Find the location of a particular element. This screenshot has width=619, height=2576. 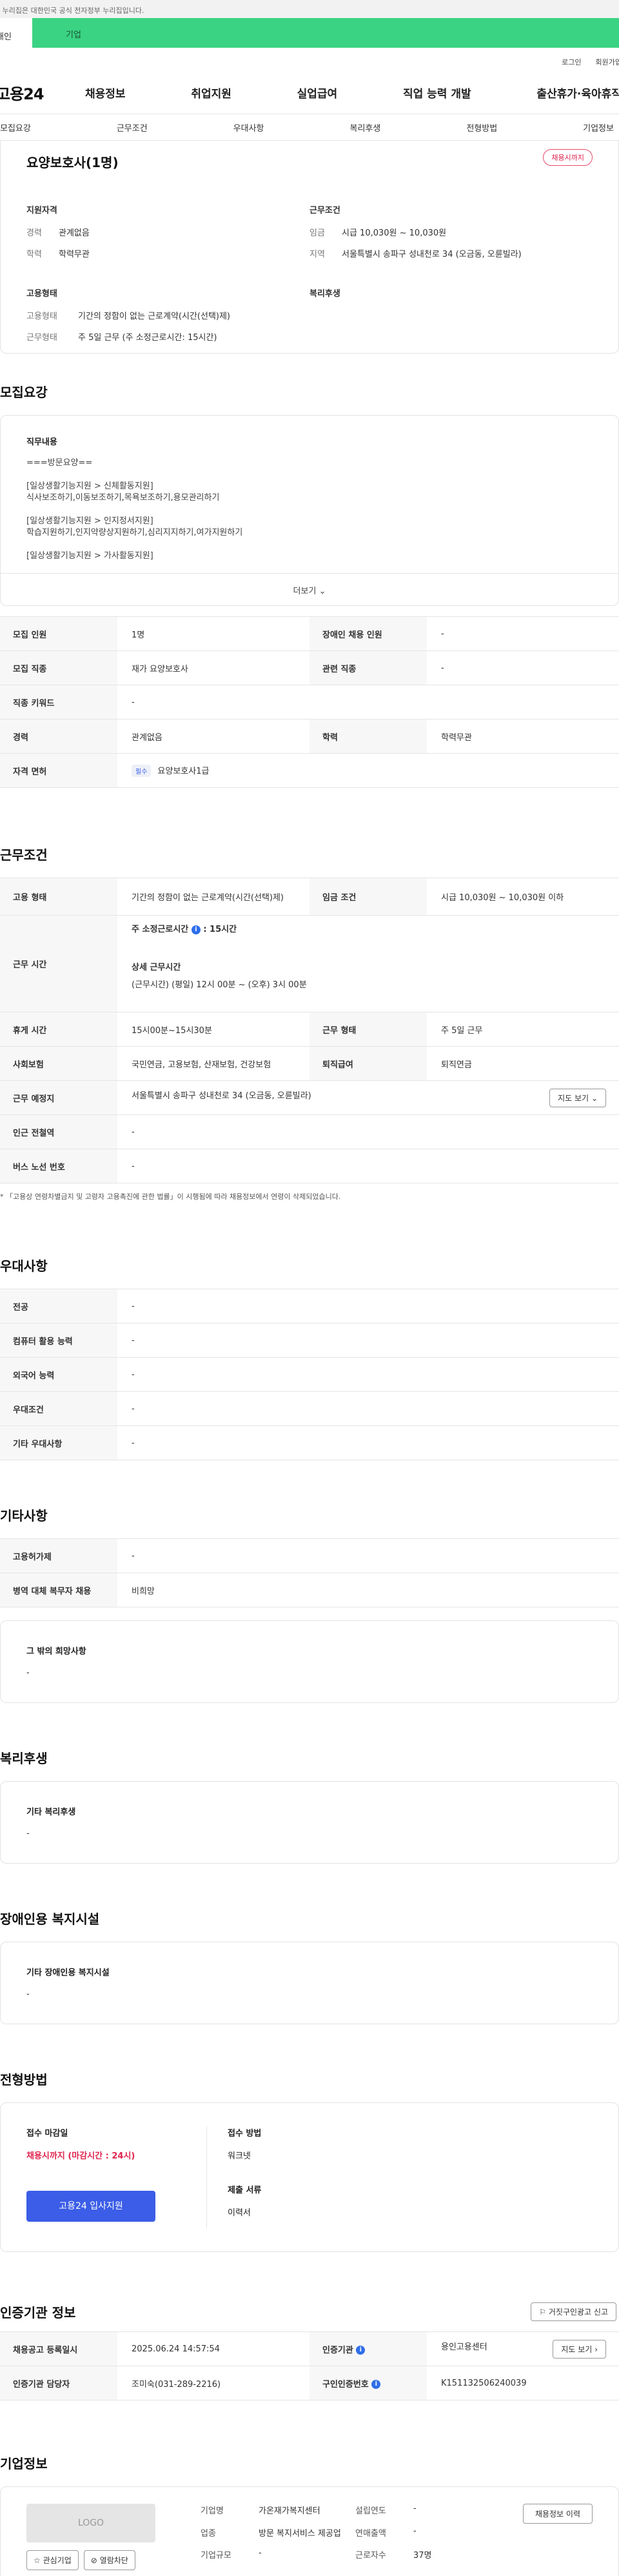

signup-link: 회원가입 is located at coordinates (607, 64).